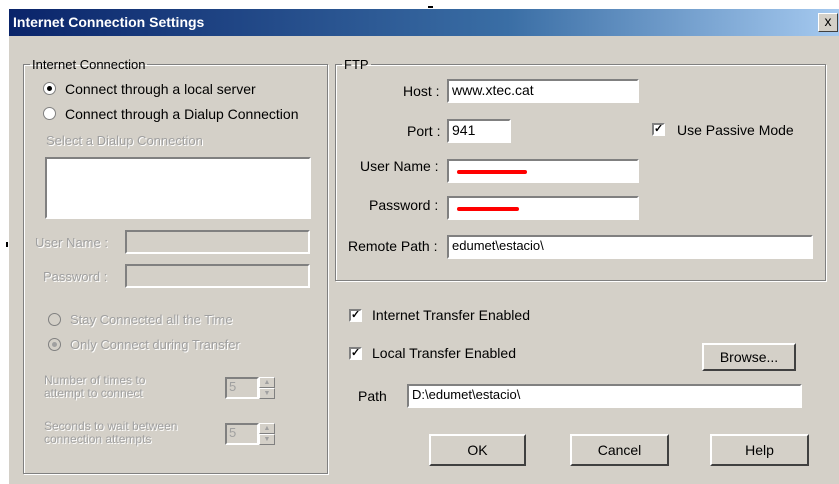 The height and width of the screenshot is (484, 839). Describe the element at coordinates (604, 396) in the screenshot. I see `path-input: D:\edumet\estacio\` at that location.